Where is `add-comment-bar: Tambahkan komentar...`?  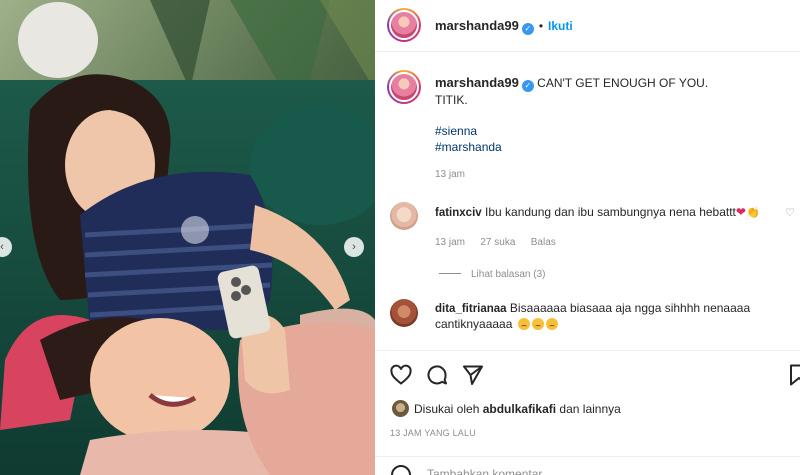
add-comment-bar: Tambahkan komentar... is located at coordinates (587, 465).